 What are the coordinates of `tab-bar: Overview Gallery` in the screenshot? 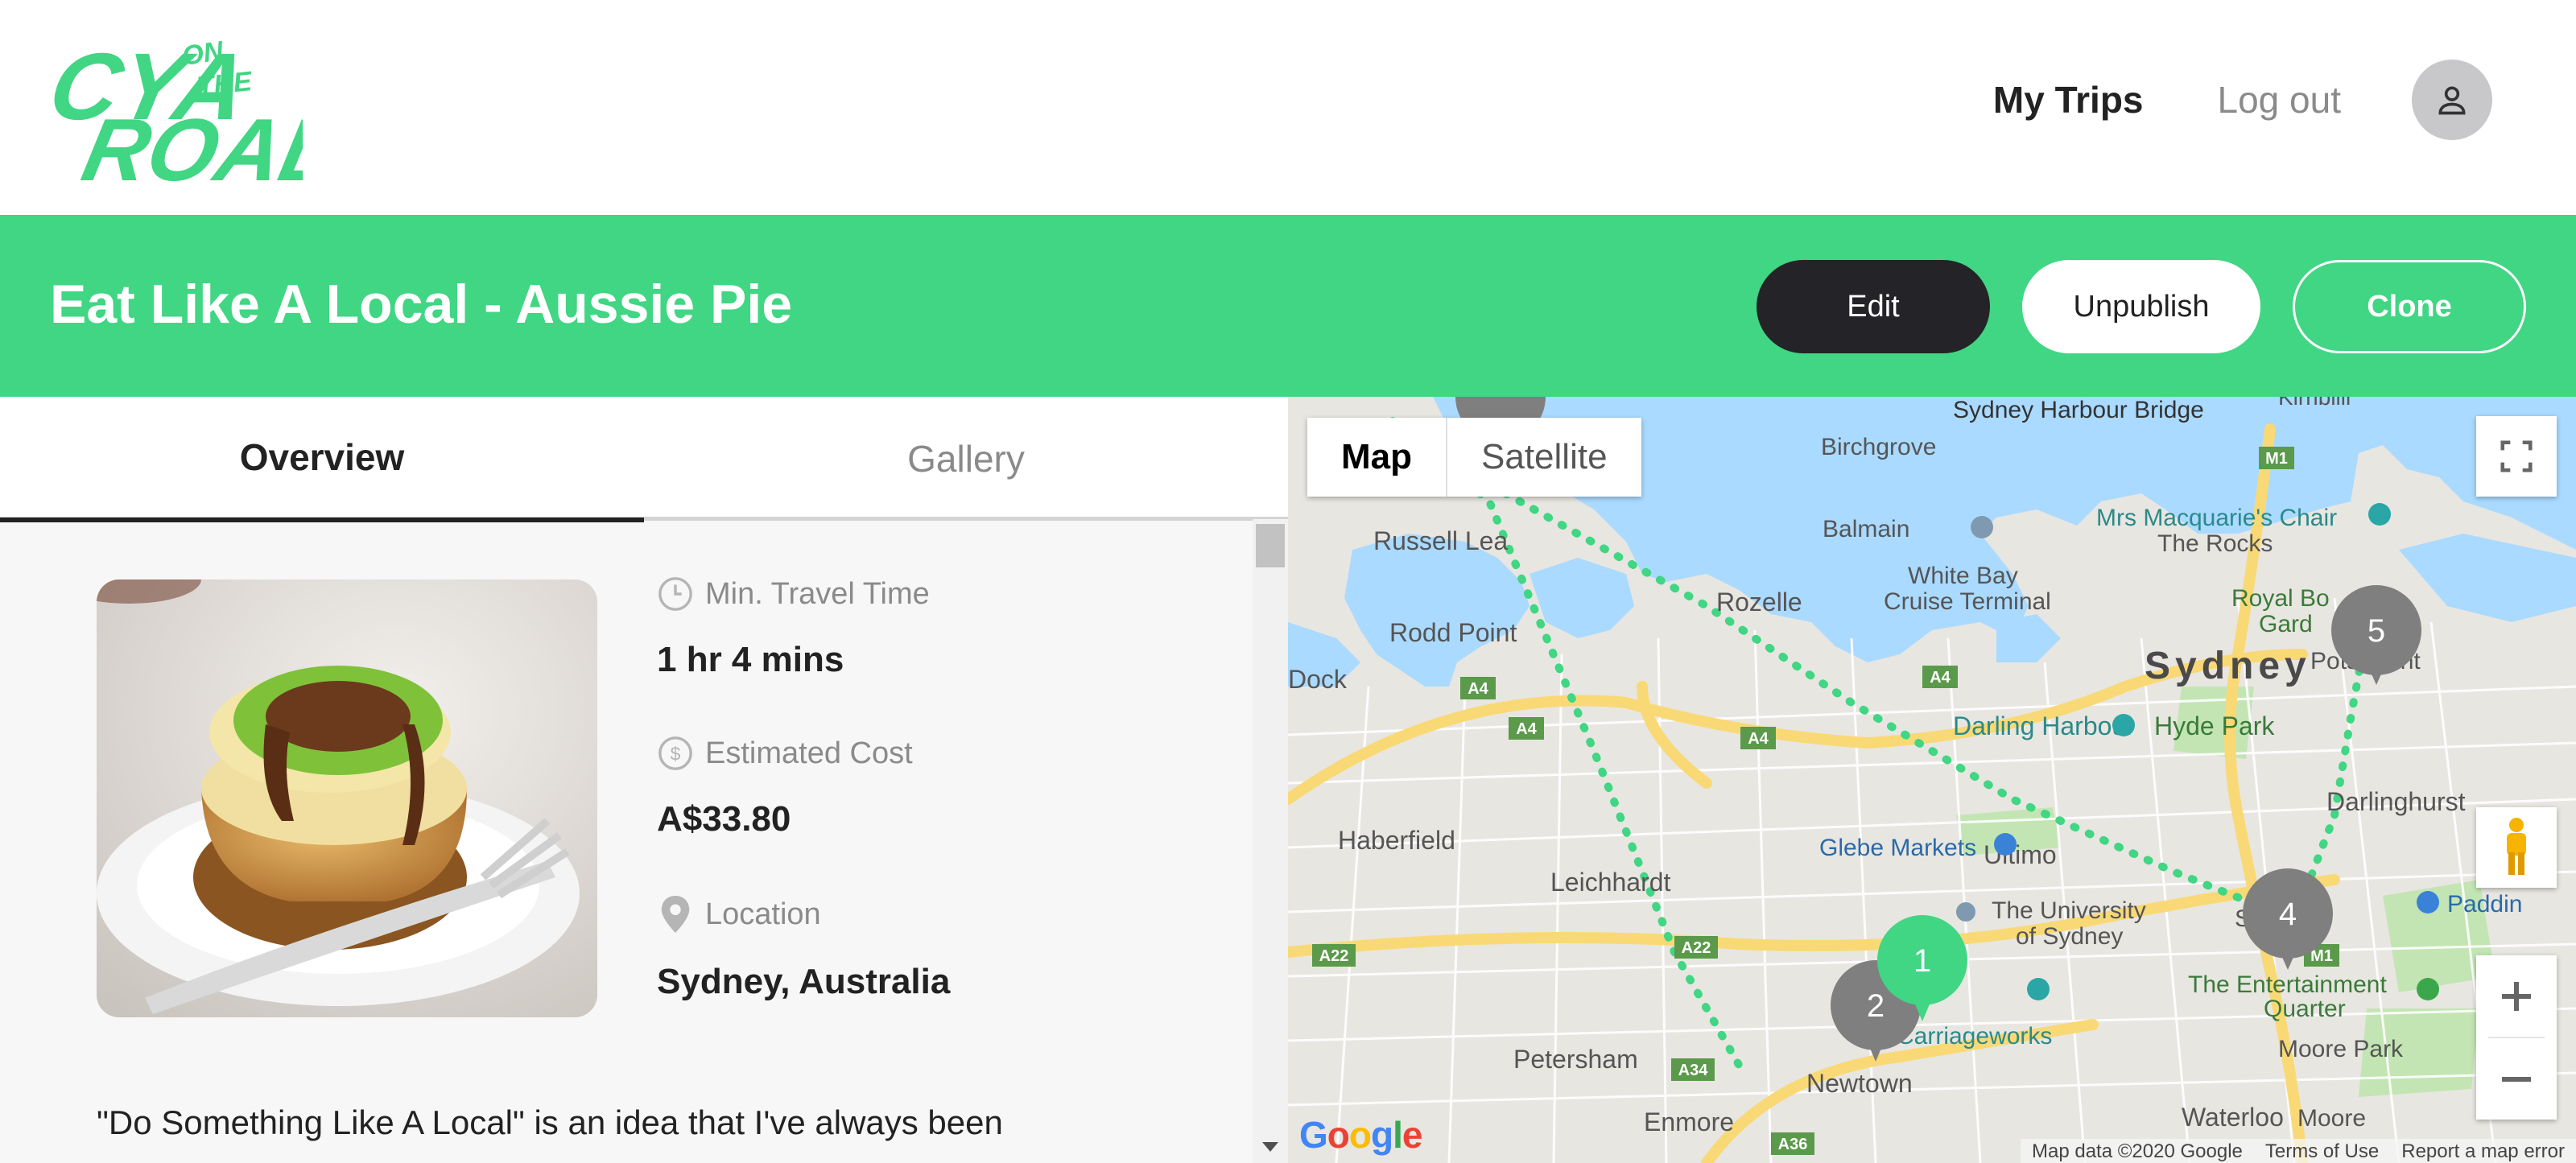 It's located at (644, 459).